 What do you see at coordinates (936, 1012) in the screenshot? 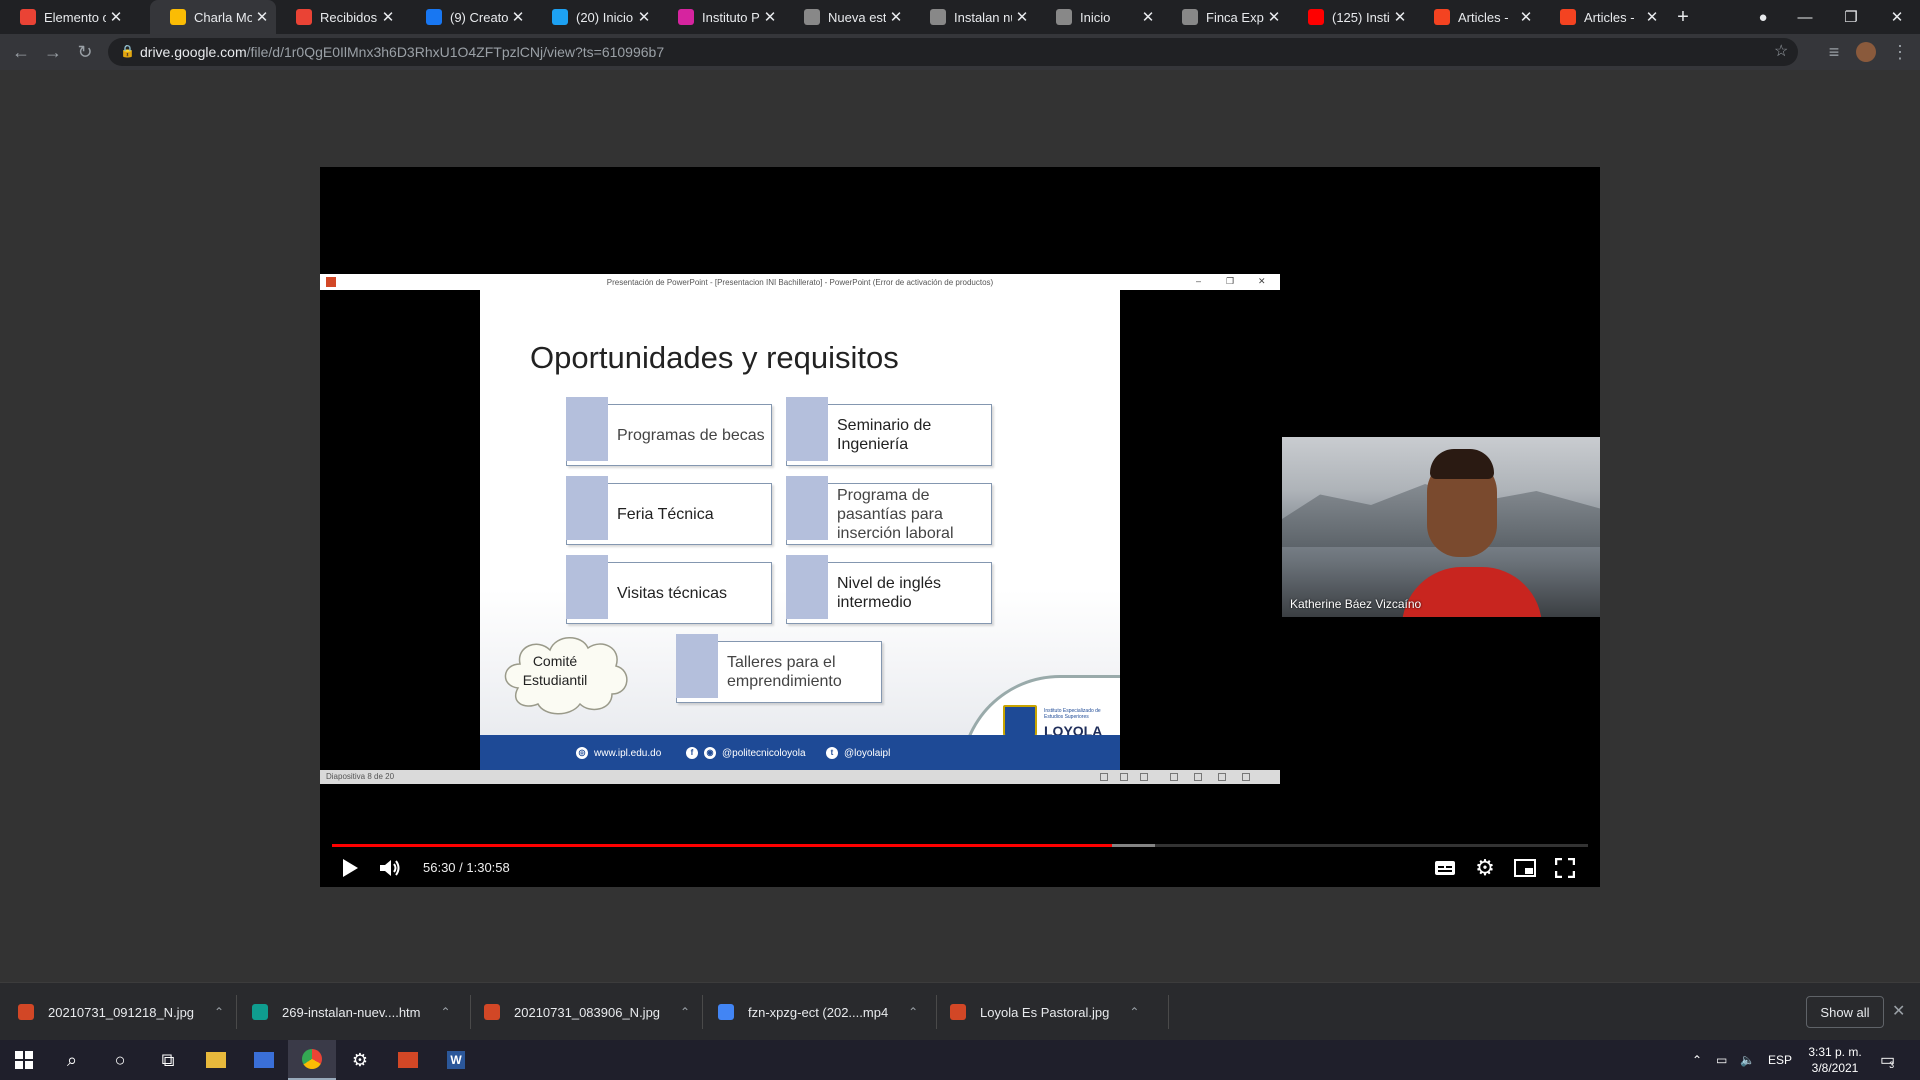
I see `divider` at bounding box center [936, 1012].